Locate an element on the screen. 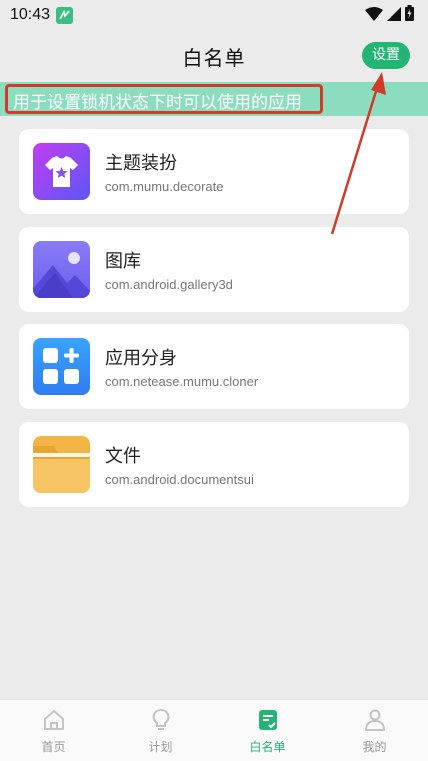 The image size is (428, 761). app-name: 主题装扮 is located at coordinates (141, 163).